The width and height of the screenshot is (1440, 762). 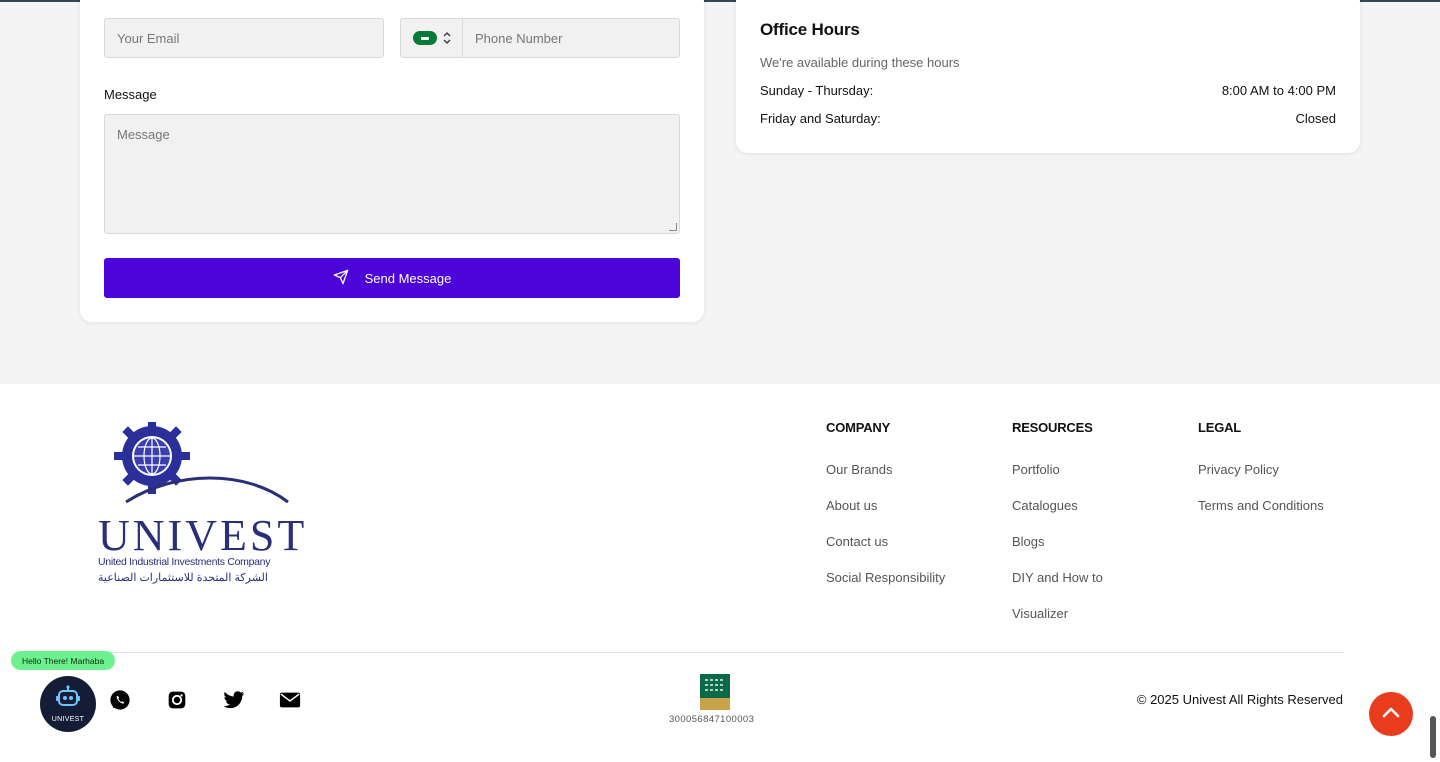 What do you see at coordinates (68, 699) in the screenshot?
I see `robot-icon` at bounding box center [68, 699].